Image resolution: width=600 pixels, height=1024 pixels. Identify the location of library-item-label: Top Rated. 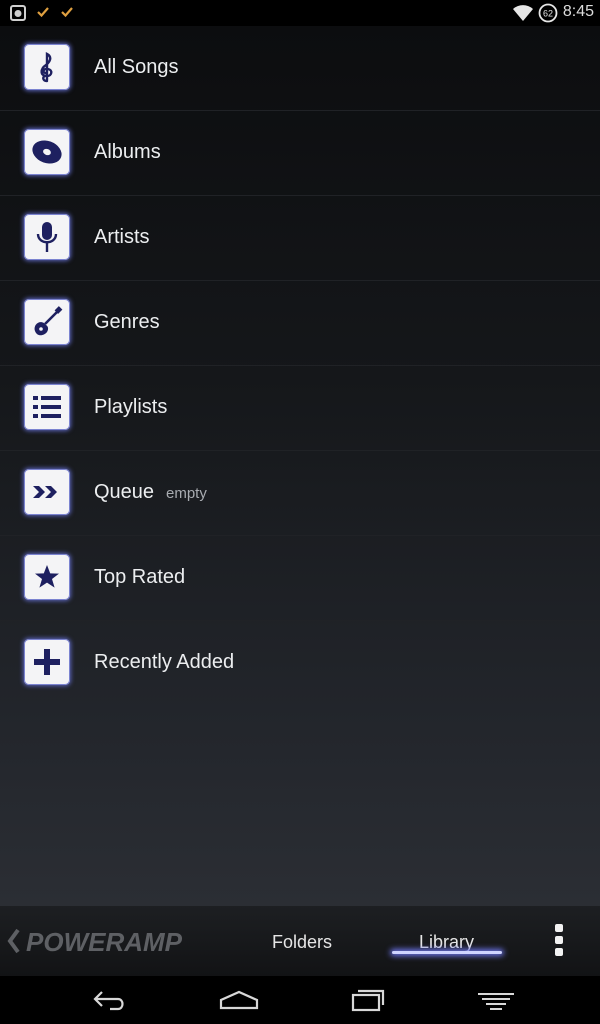
(140, 577).